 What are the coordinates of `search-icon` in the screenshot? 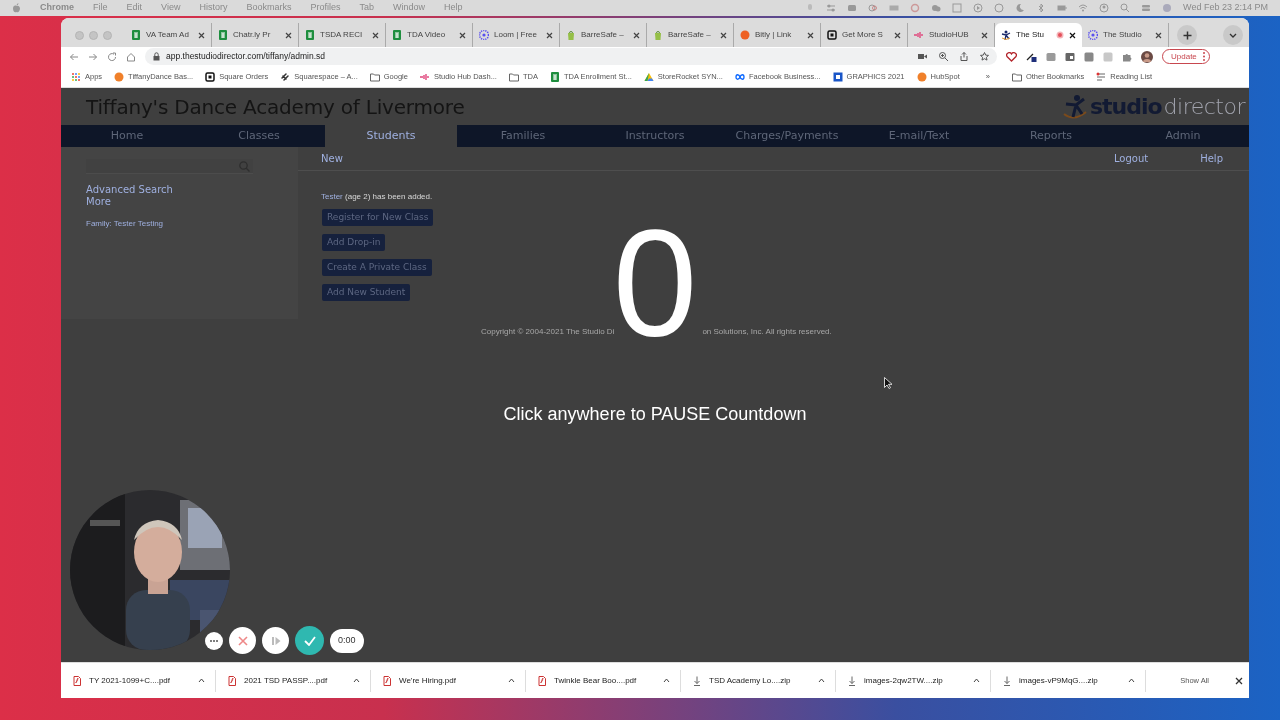 It's located at (1125, 8).